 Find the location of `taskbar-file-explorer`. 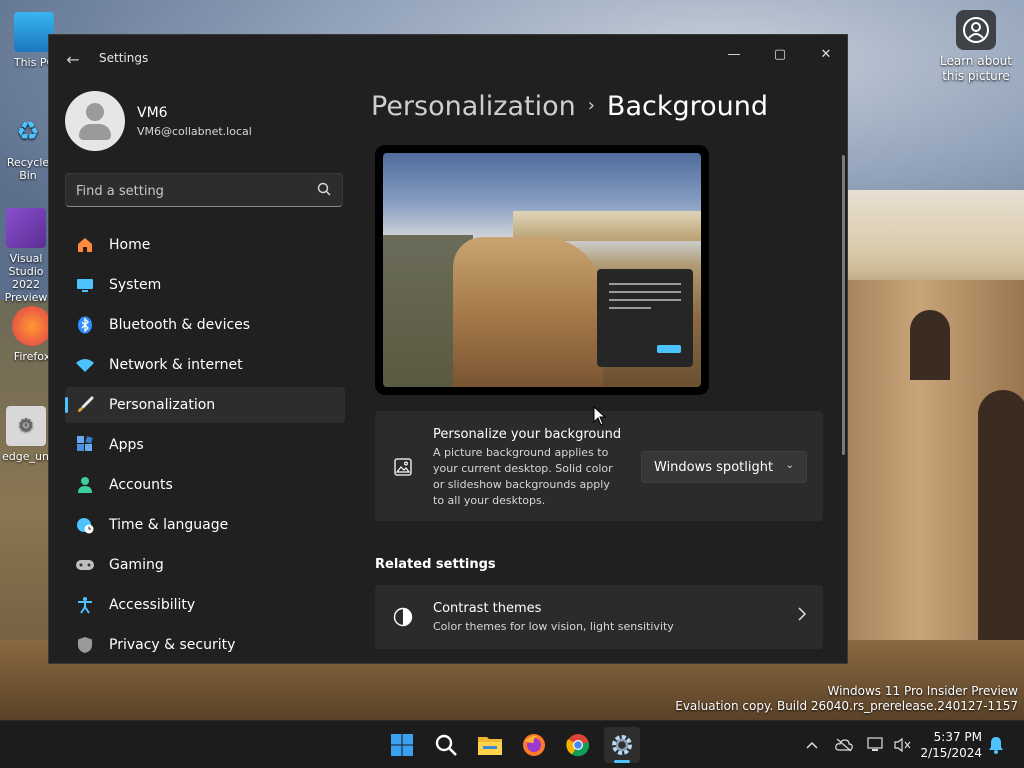

taskbar-file-explorer is located at coordinates (490, 745).